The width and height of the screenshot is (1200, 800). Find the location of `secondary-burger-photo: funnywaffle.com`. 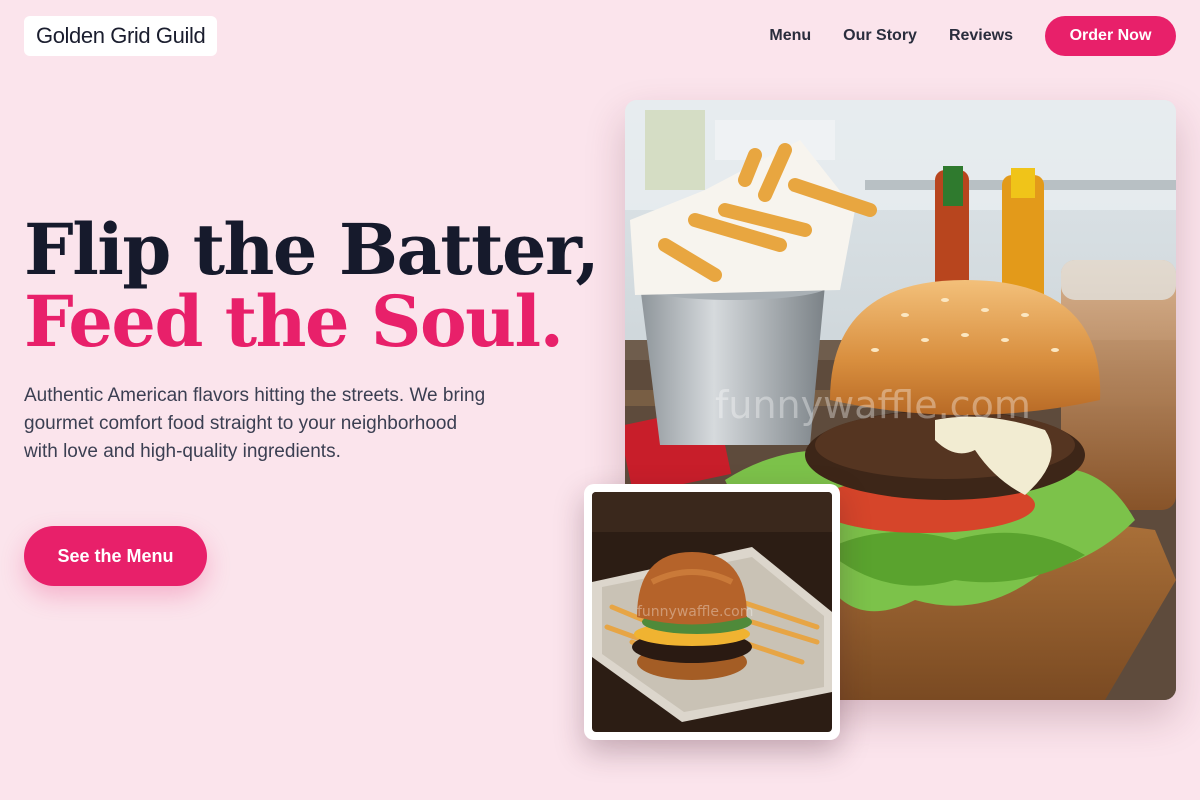

secondary-burger-photo: funnywaffle.com is located at coordinates (712, 612).